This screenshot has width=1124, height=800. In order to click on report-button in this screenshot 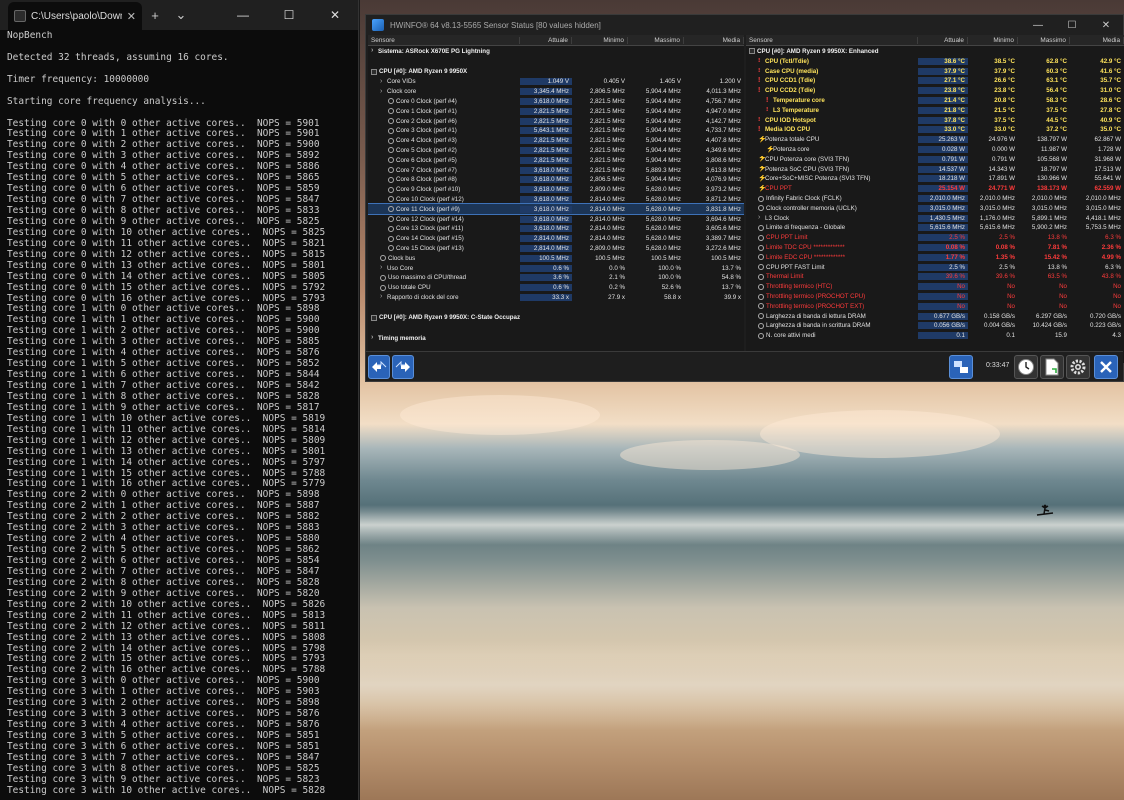, I will do `click(1052, 367)`.